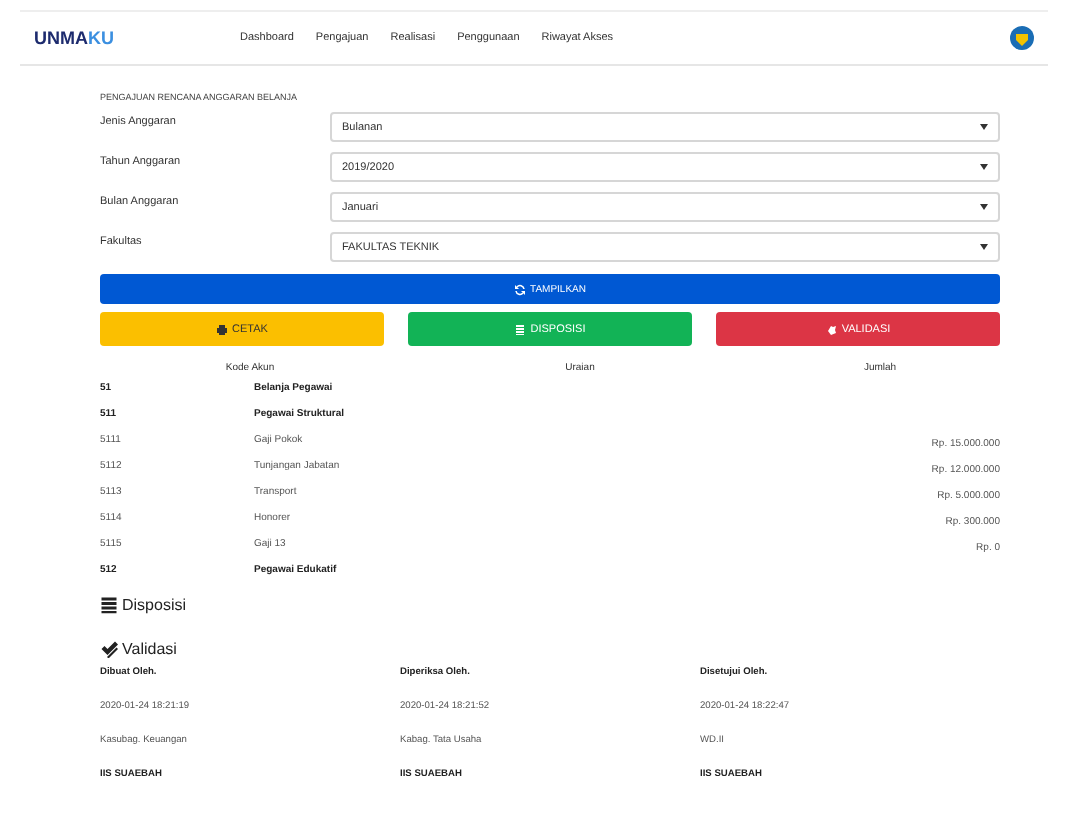 This screenshot has width=1068, height=818. What do you see at coordinates (149, 649) in the screenshot?
I see `section-title: Validasi` at bounding box center [149, 649].